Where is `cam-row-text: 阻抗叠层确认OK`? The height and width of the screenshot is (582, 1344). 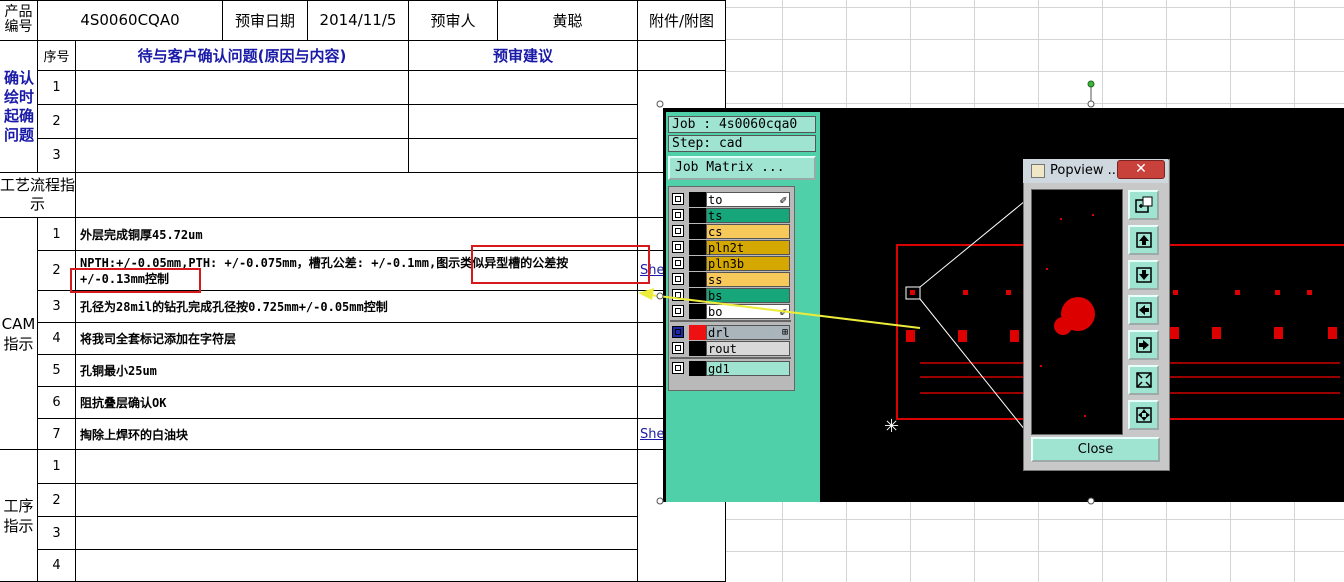
cam-row-text: 阻抗叠层确认OK is located at coordinates (357, 403).